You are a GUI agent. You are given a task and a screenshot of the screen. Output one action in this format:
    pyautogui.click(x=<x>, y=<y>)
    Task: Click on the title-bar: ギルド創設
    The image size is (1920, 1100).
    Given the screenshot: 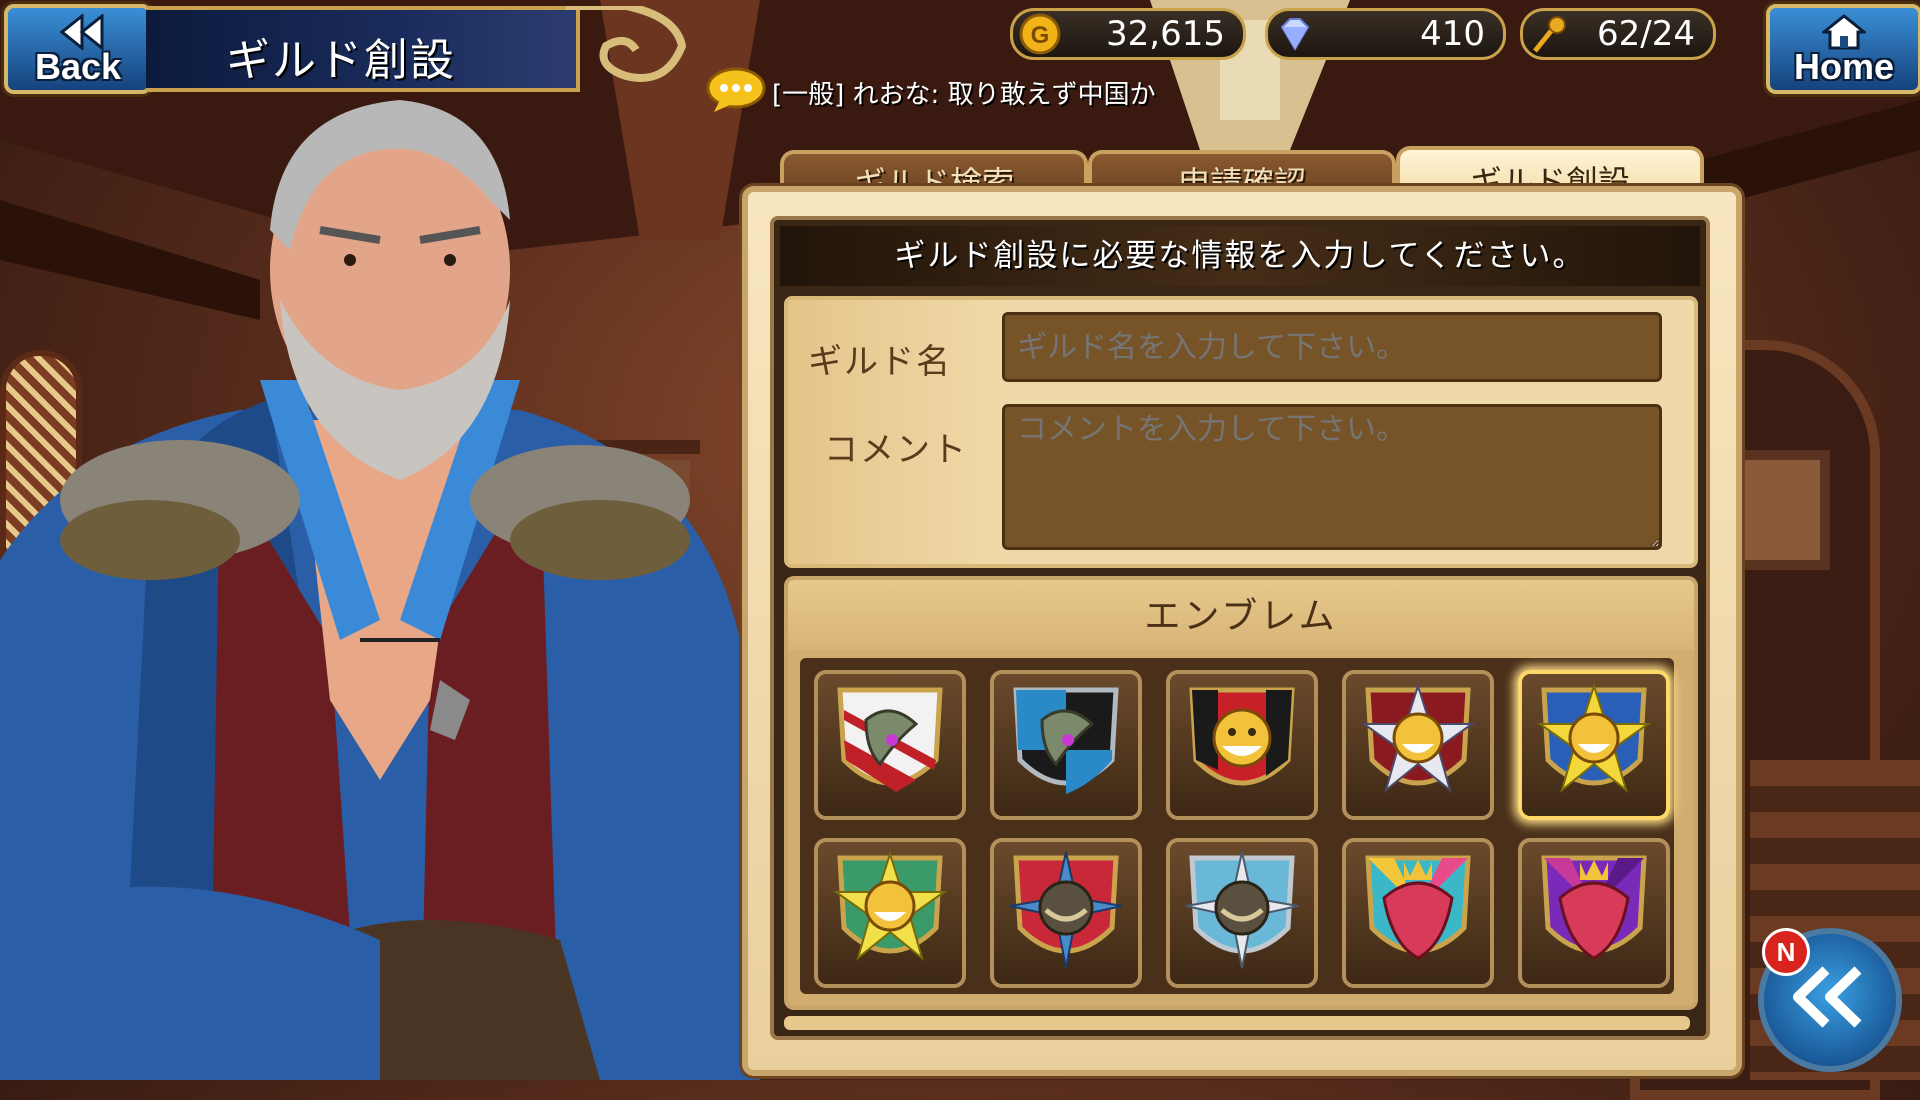 What is the action you would take?
    pyautogui.click(x=416, y=49)
    